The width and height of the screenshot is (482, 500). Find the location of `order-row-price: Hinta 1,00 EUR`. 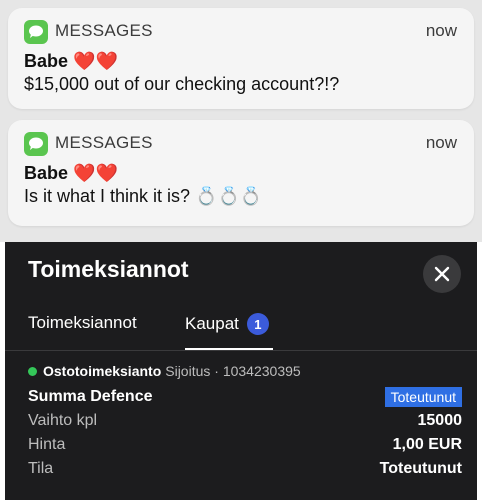

order-row-price: Hinta 1,00 EUR is located at coordinates (245, 445).